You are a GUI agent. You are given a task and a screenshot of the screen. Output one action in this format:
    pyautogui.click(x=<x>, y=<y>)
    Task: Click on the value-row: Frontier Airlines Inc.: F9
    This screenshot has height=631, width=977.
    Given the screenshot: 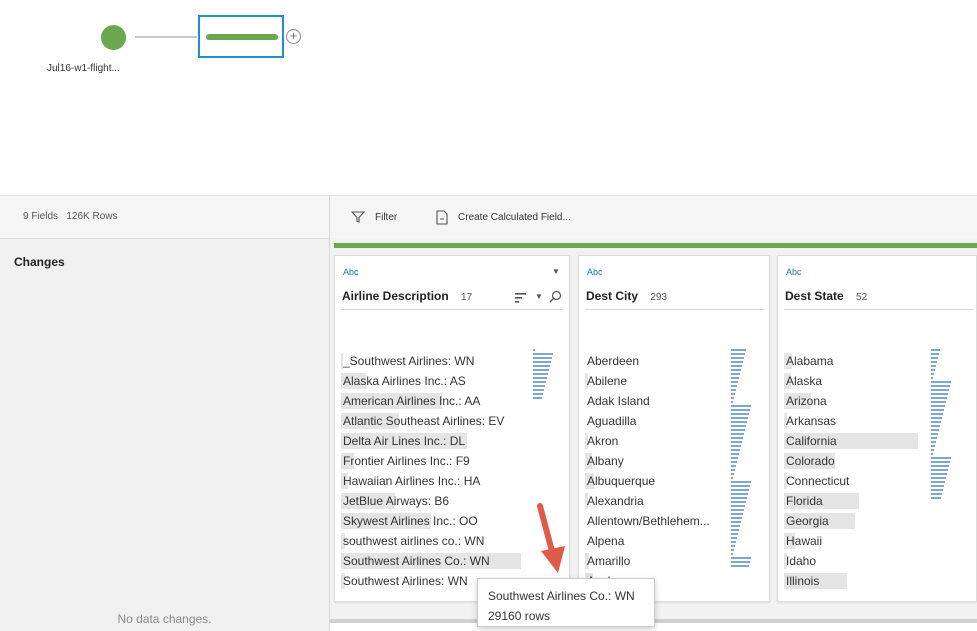 What is the action you would take?
    pyautogui.click(x=431, y=461)
    